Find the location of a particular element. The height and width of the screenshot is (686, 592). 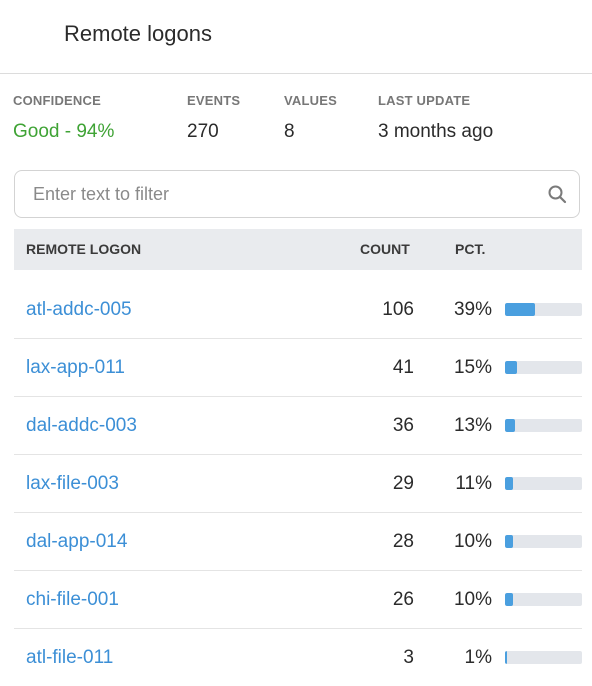

stat-events: EVENTS 270 is located at coordinates (213, 118).